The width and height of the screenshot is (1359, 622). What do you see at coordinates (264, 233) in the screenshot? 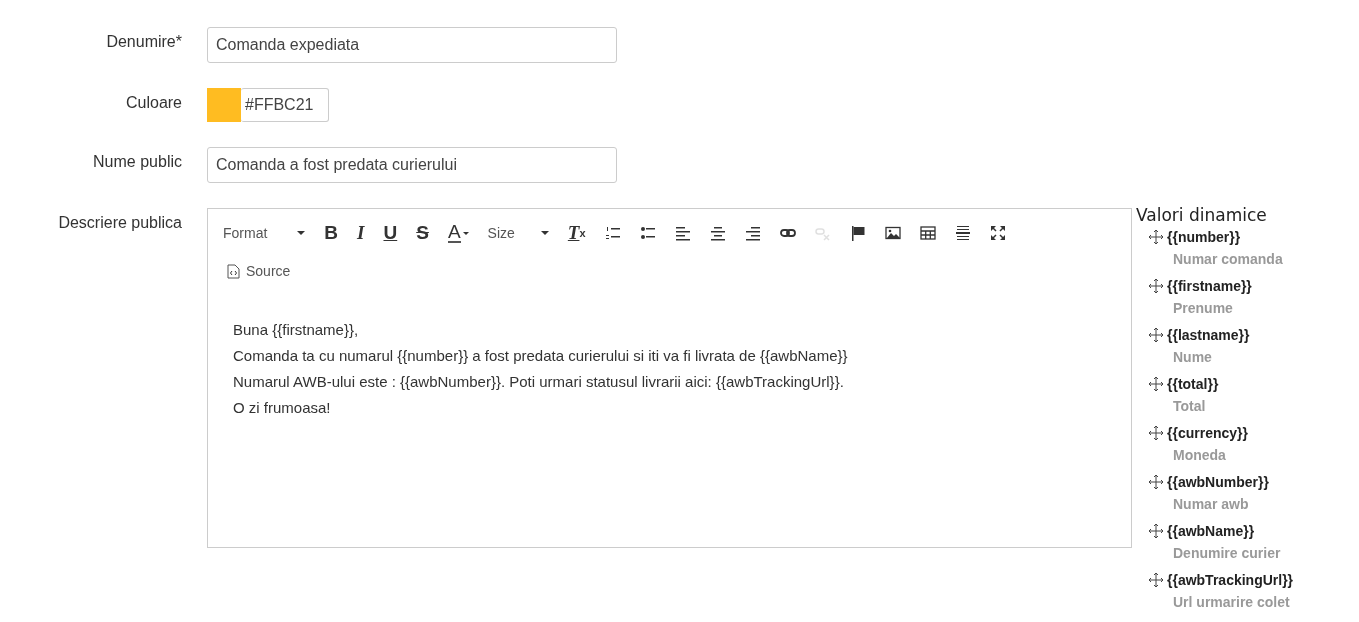
I see `dropdown-button: Format` at bounding box center [264, 233].